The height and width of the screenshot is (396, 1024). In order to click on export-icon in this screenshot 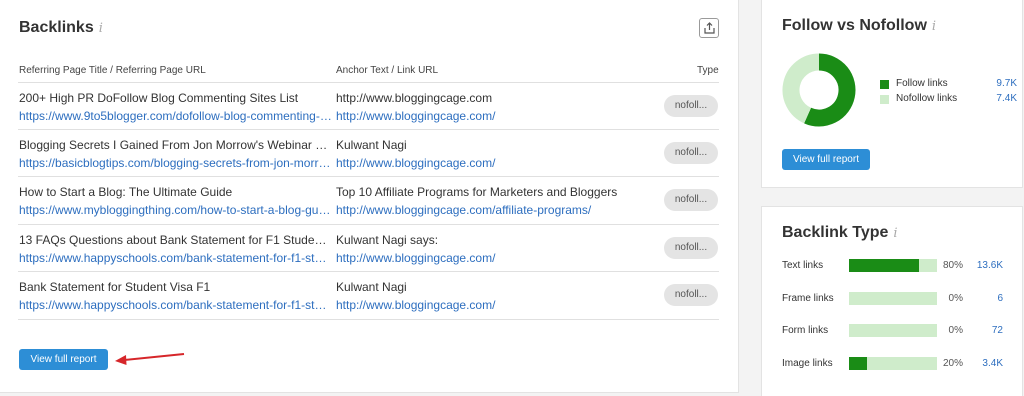, I will do `click(709, 28)`.